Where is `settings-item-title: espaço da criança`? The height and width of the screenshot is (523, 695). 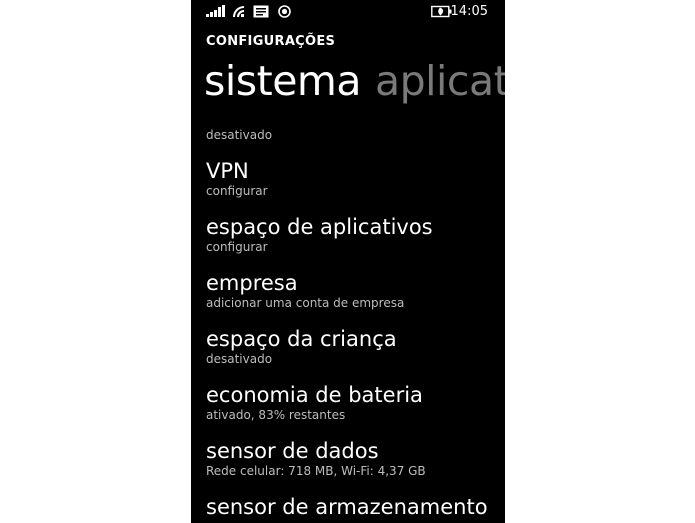 settings-item-title: espaço da criança is located at coordinates (301, 339).